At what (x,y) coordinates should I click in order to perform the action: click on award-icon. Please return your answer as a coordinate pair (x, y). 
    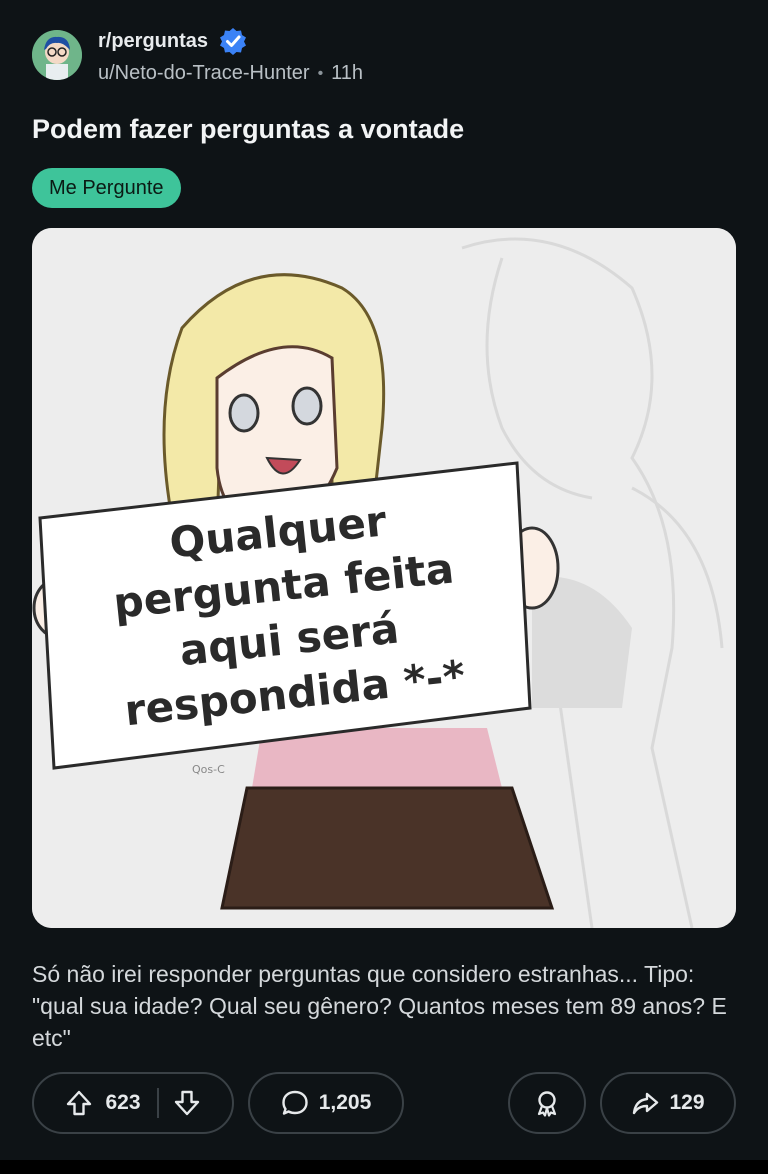
    Looking at the image, I should click on (547, 1103).